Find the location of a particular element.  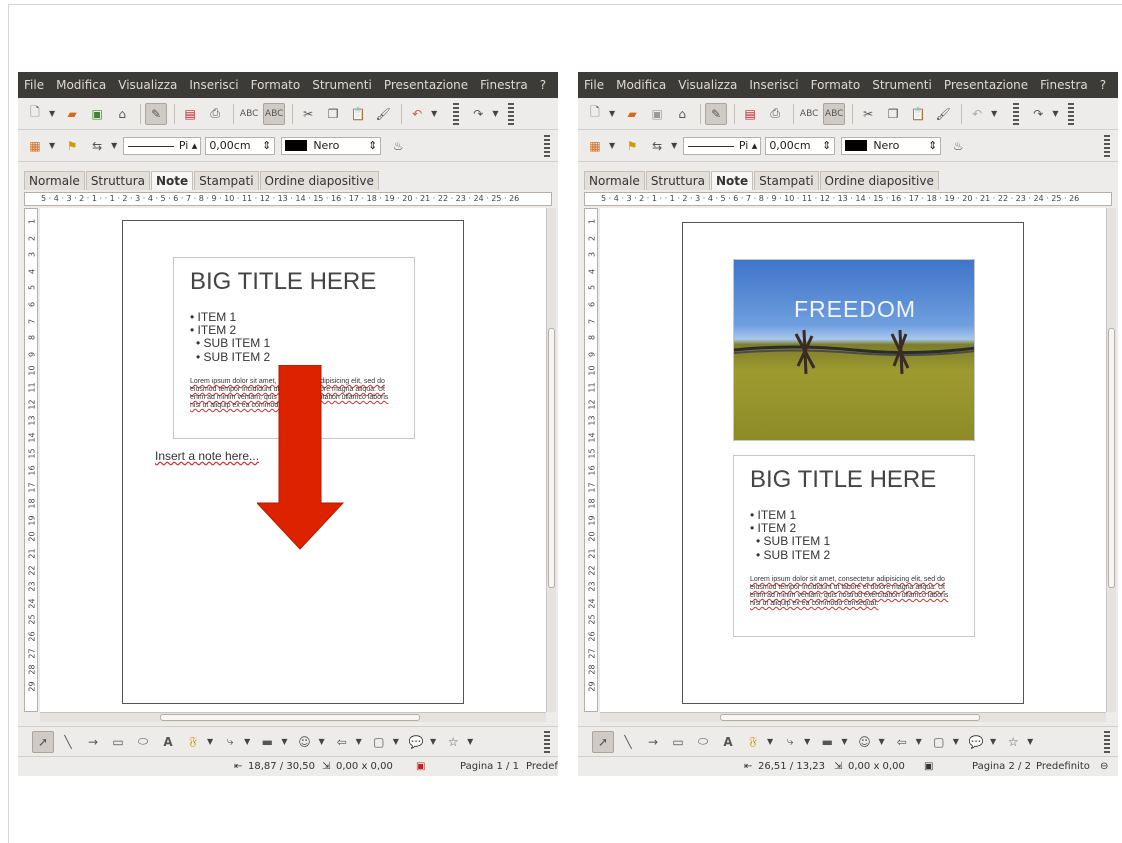

menu-help: ? is located at coordinates (543, 85).